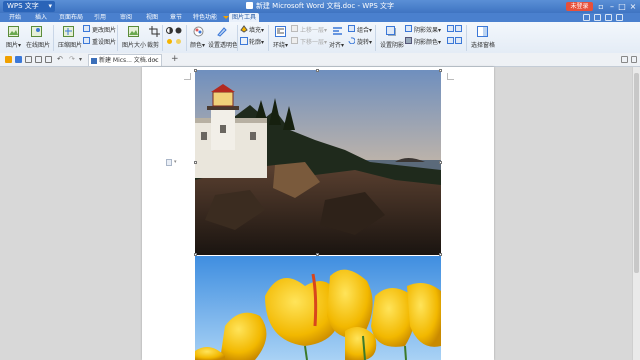  Describe the element at coordinates (482, 31) in the screenshot. I see `selection-pane-icon` at that location.